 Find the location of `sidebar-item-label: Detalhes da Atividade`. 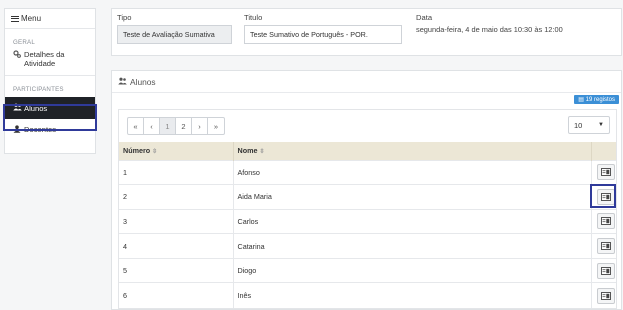

sidebar-item-label: Detalhes da Atividade is located at coordinates (44, 59).